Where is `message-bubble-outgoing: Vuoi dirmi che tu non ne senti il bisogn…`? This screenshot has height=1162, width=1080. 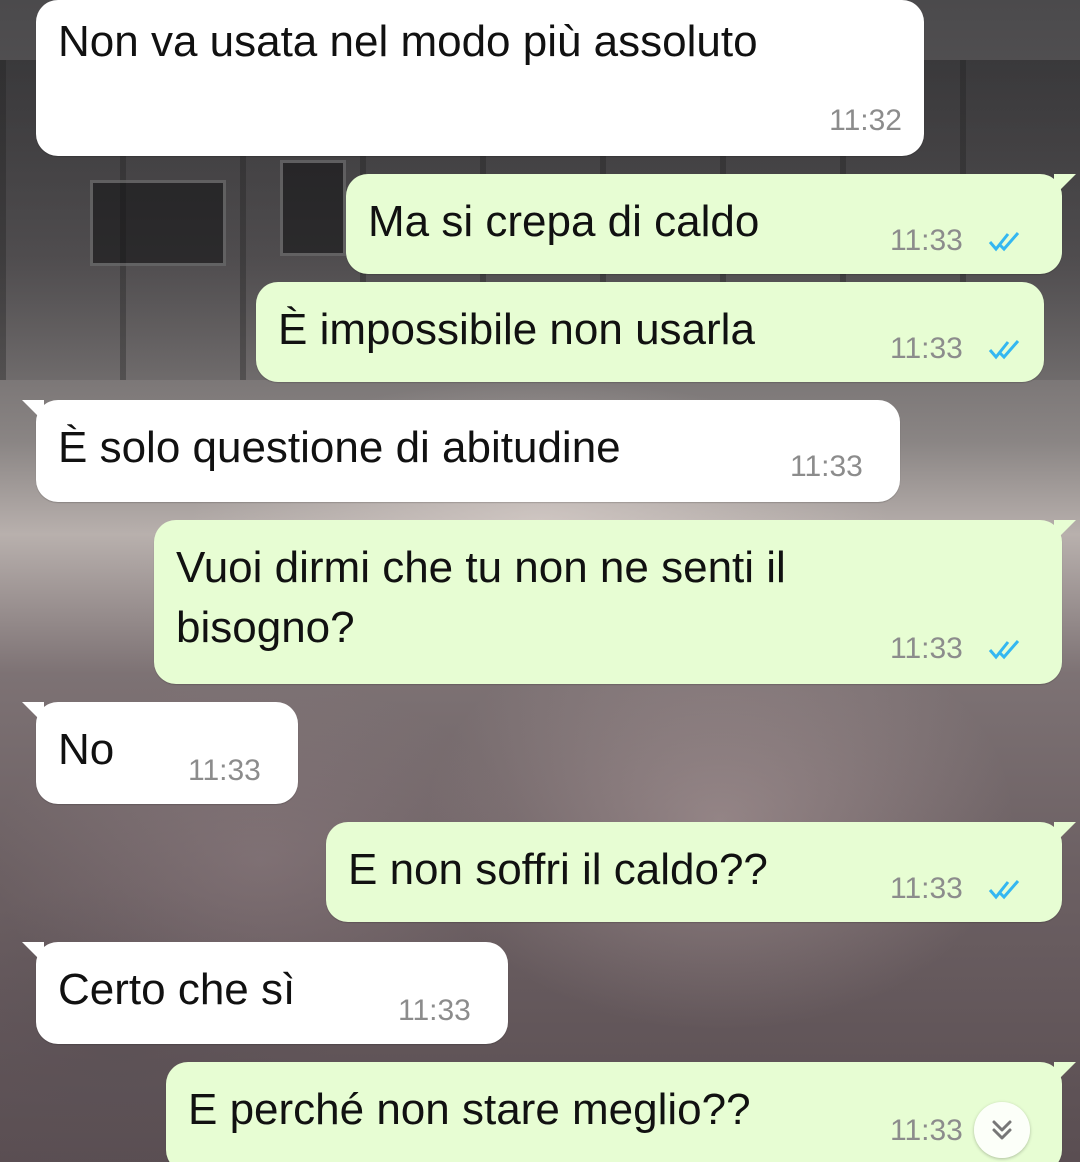 message-bubble-outgoing: Vuoi dirmi che tu non ne senti il bisogn… is located at coordinates (615, 602).